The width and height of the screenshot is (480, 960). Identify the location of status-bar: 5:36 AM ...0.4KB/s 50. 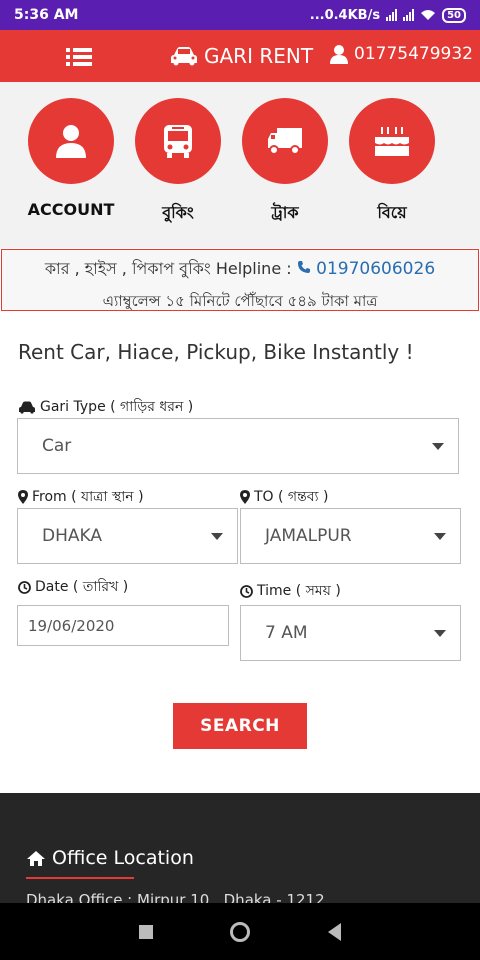
(240, 15).